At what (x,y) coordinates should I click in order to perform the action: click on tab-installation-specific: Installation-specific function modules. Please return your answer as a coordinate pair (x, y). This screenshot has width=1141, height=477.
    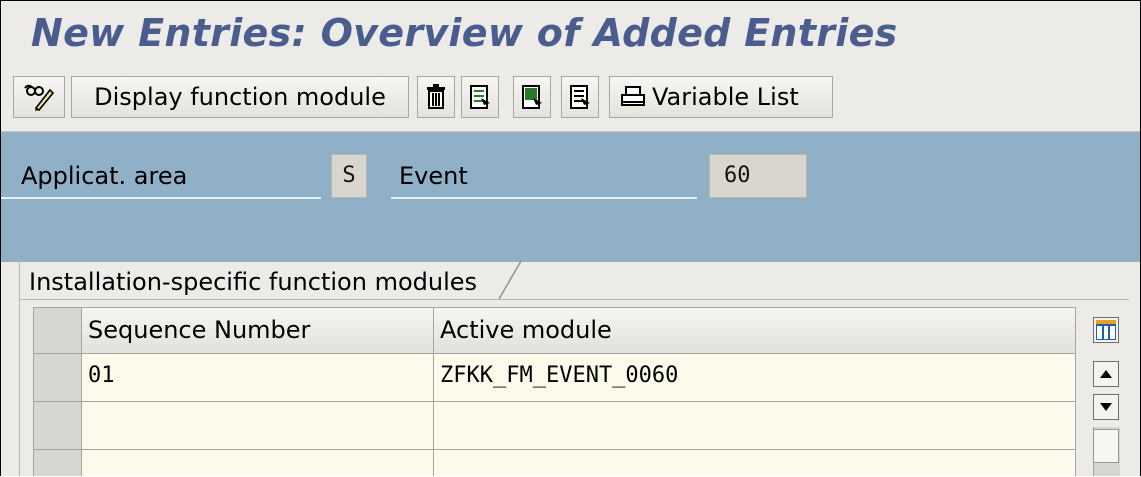
    Looking at the image, I should click on (248, 279).